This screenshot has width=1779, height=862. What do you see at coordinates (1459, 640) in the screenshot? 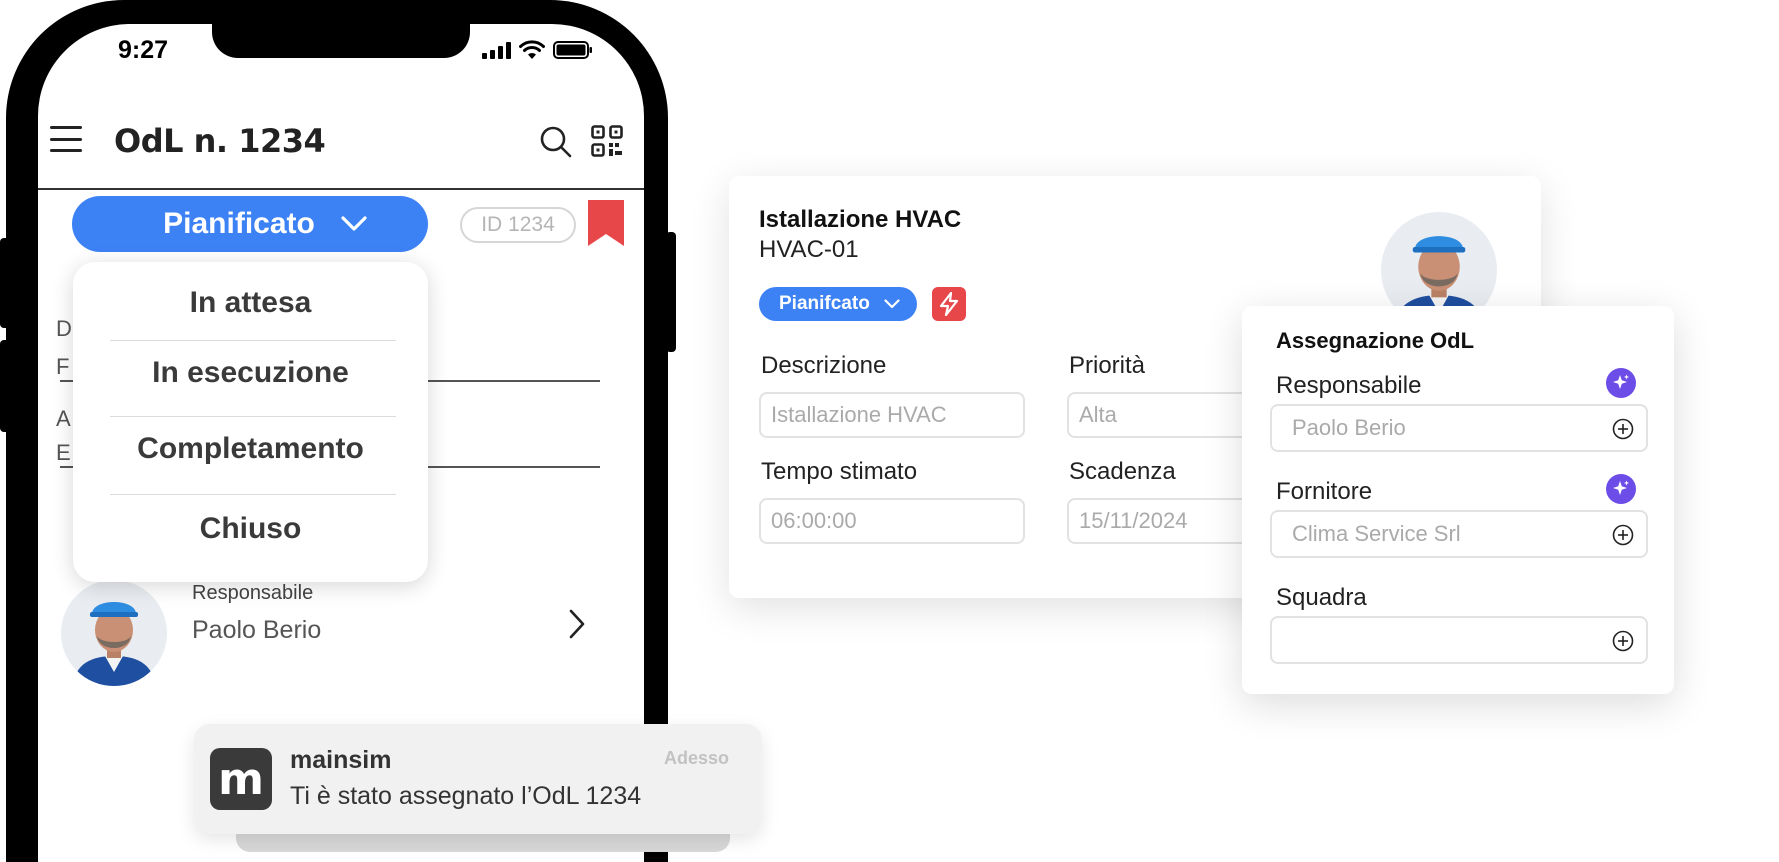
I see `squadra-input` at bounding box center [1459, 640].